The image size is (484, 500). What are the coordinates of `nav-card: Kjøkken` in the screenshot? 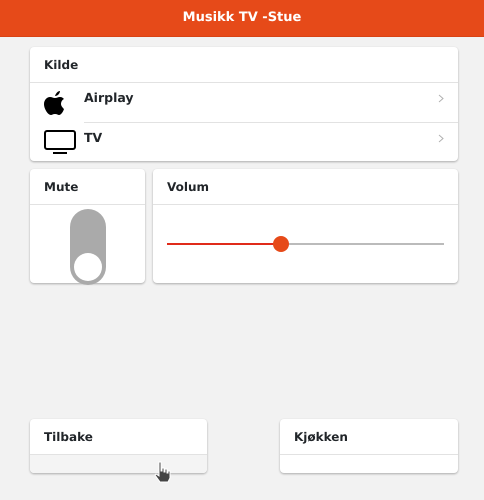 It's located at (369, 446).